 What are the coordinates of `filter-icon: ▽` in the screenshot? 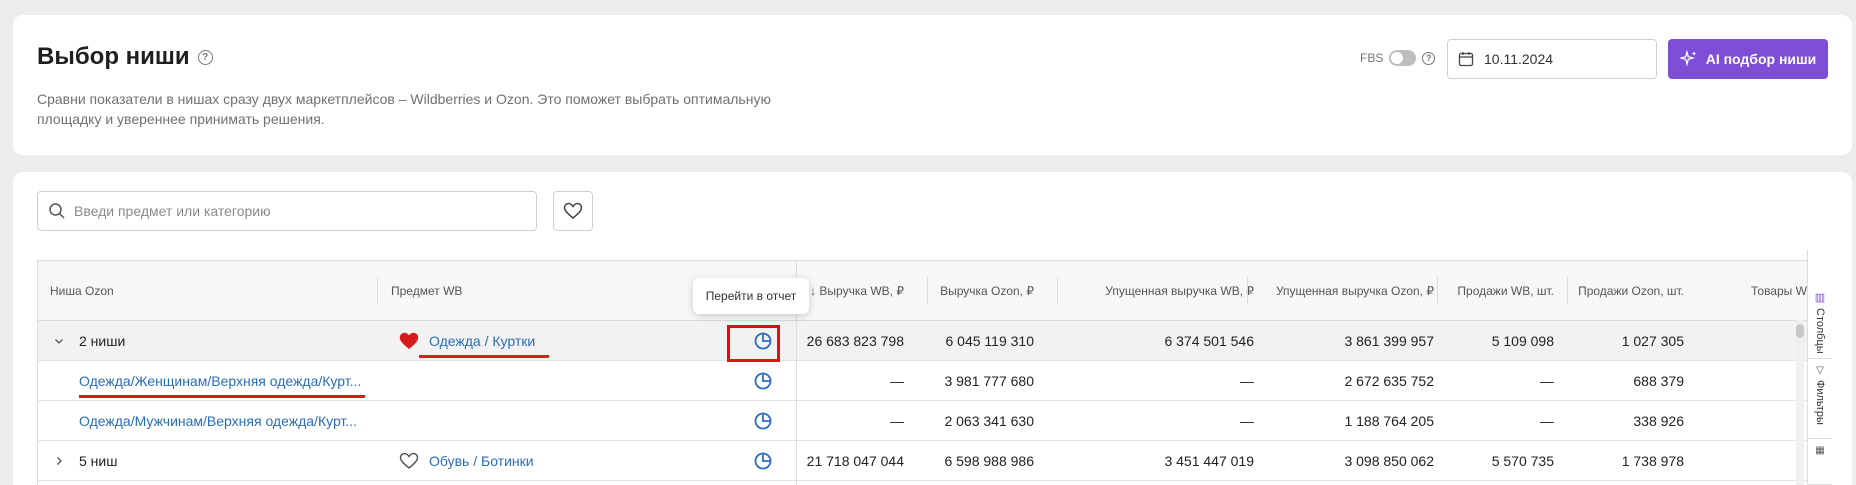 It's located at (1820, 370).